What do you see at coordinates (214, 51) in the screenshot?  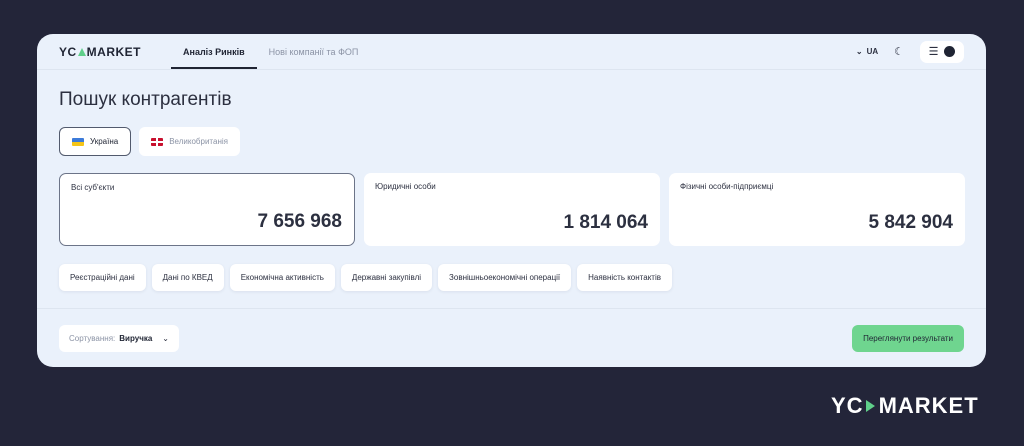 I see `tab-market-analysis: Аналіз Ринків` at bounding box center [214, 51].